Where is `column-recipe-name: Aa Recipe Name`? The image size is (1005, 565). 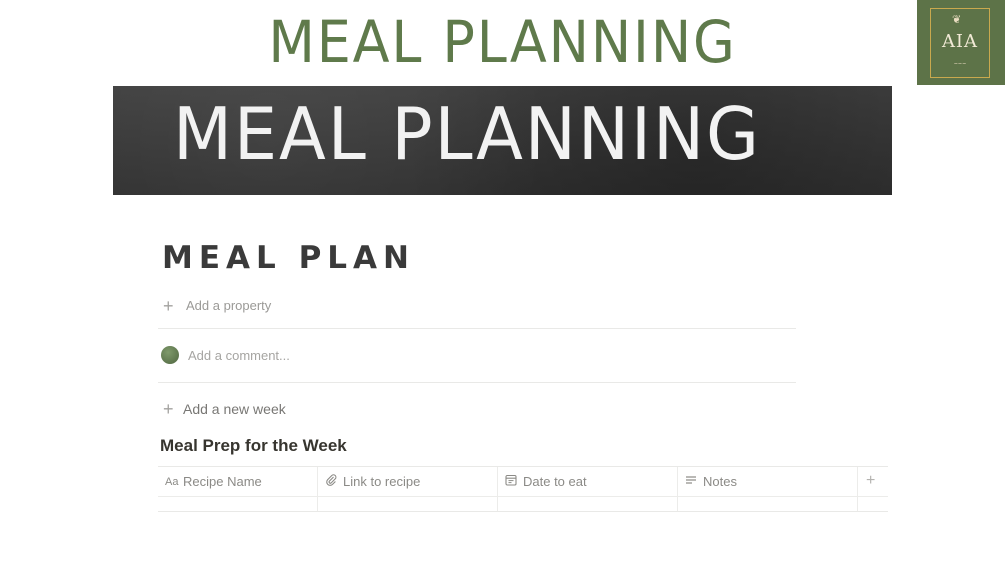 column-recipe-name: Aa Recipe Name is located at coordinates (238, 489).